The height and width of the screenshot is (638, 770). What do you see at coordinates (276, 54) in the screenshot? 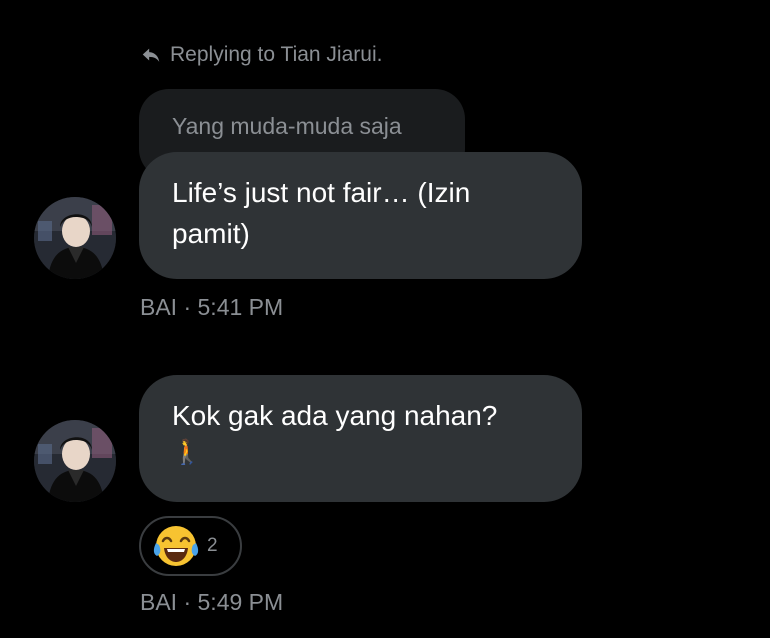
I see `reply-context-text: Replying to Tian Jiarui.` at bounding box center [276, 54].